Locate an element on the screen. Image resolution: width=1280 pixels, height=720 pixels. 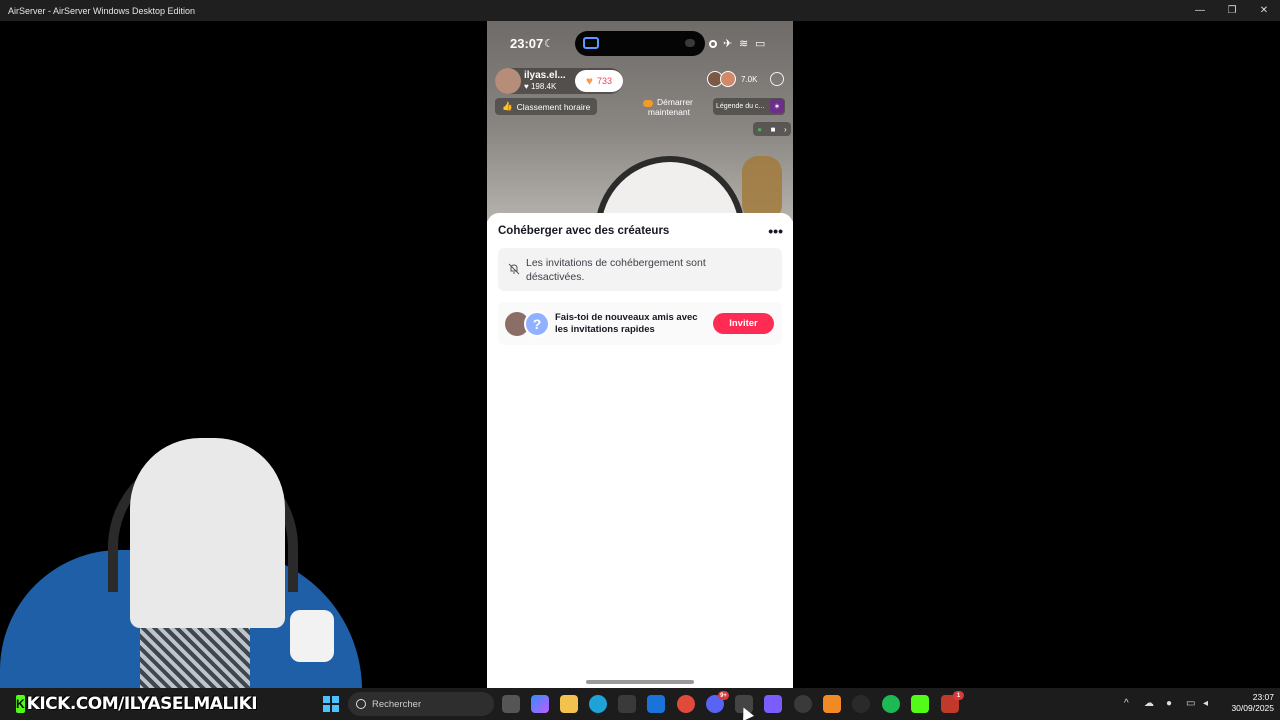
start-now-button: Démarrer maintenant is located at coordinates (668, 107).